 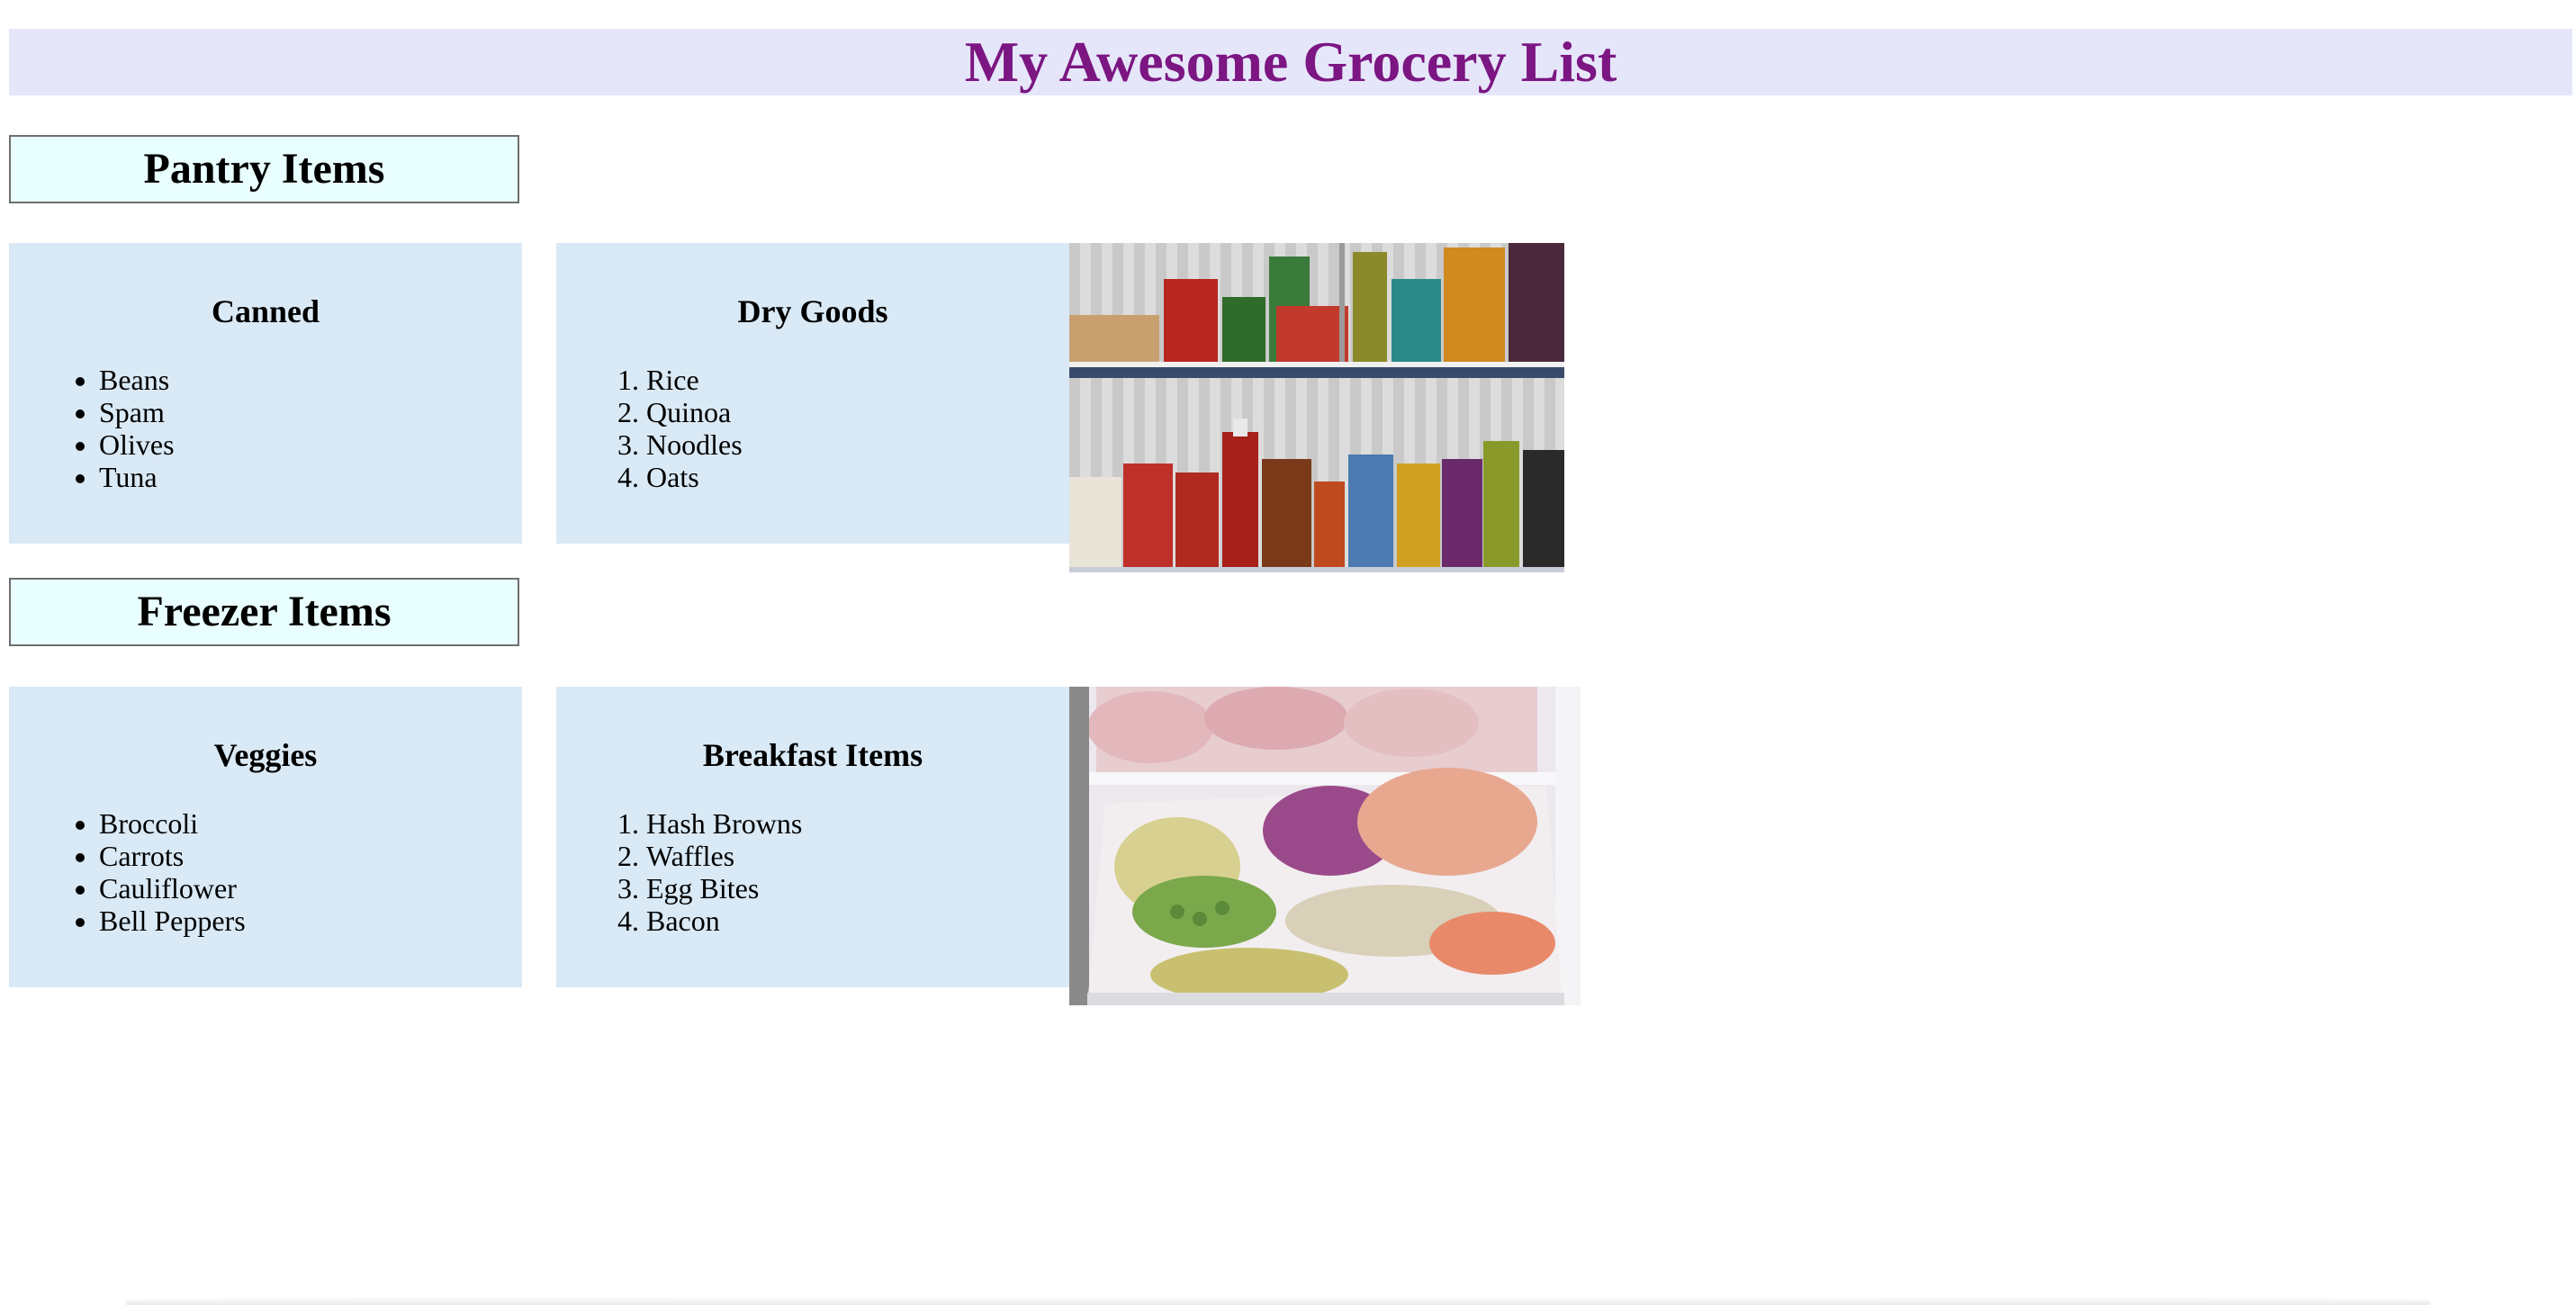 What do you see at coordinates (265, 311) in the screenshot?
I see `canned-title: Canned` at bounding box center [265, 311].